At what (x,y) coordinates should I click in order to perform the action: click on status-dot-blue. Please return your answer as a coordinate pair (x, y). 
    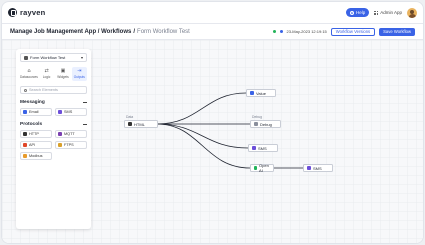
    Looking at the image, I should click on (281, 31).